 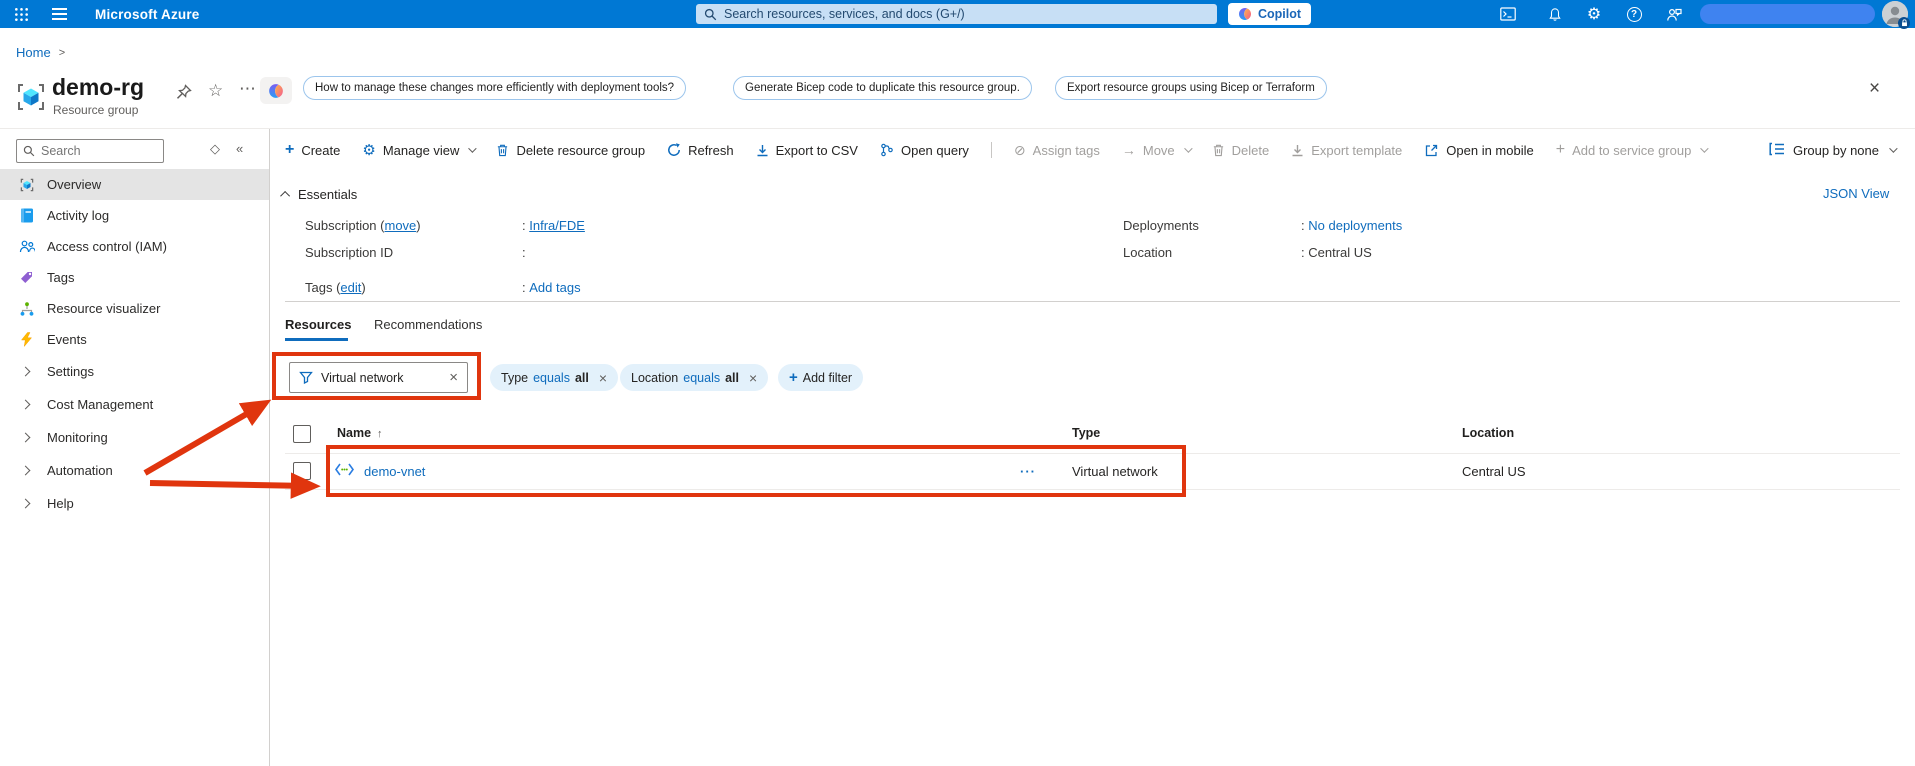 I want to click on column-header-type: Type, so click(x=1086, y=433).